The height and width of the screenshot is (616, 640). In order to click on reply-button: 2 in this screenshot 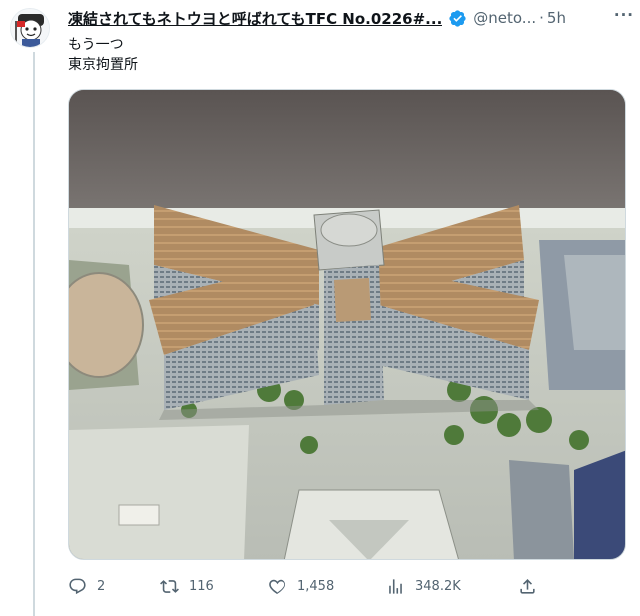, I will do `click(114, 586)`.